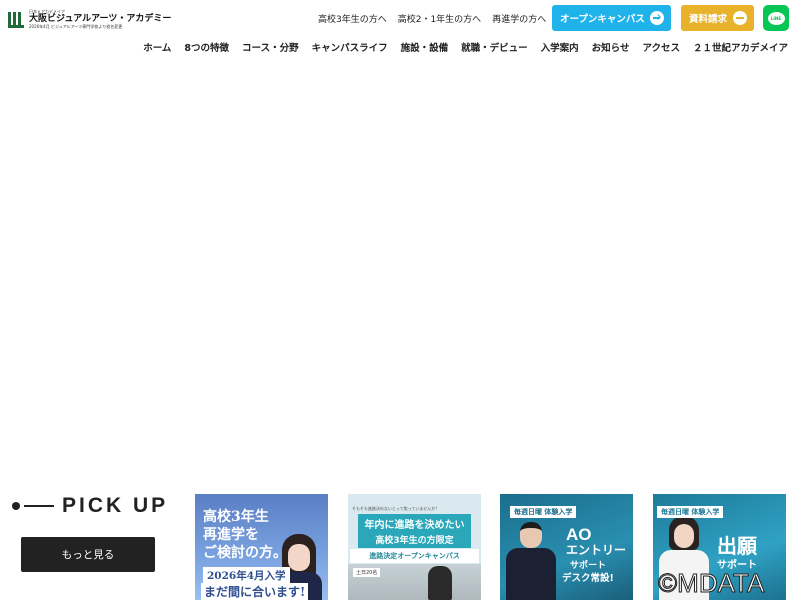 The width and height of the screenshot is (800, 600). Describe the element at coordinates (494, 47) in the screenshot. I see `nav-careers: 就職・デビュー` at that location.